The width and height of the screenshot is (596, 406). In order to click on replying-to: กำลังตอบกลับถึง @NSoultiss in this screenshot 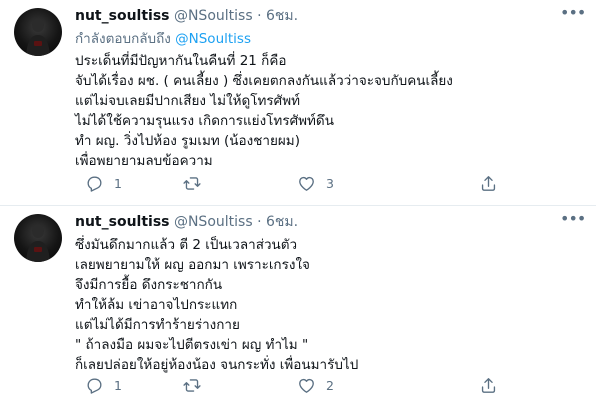, I will do `click(328, 39)`.